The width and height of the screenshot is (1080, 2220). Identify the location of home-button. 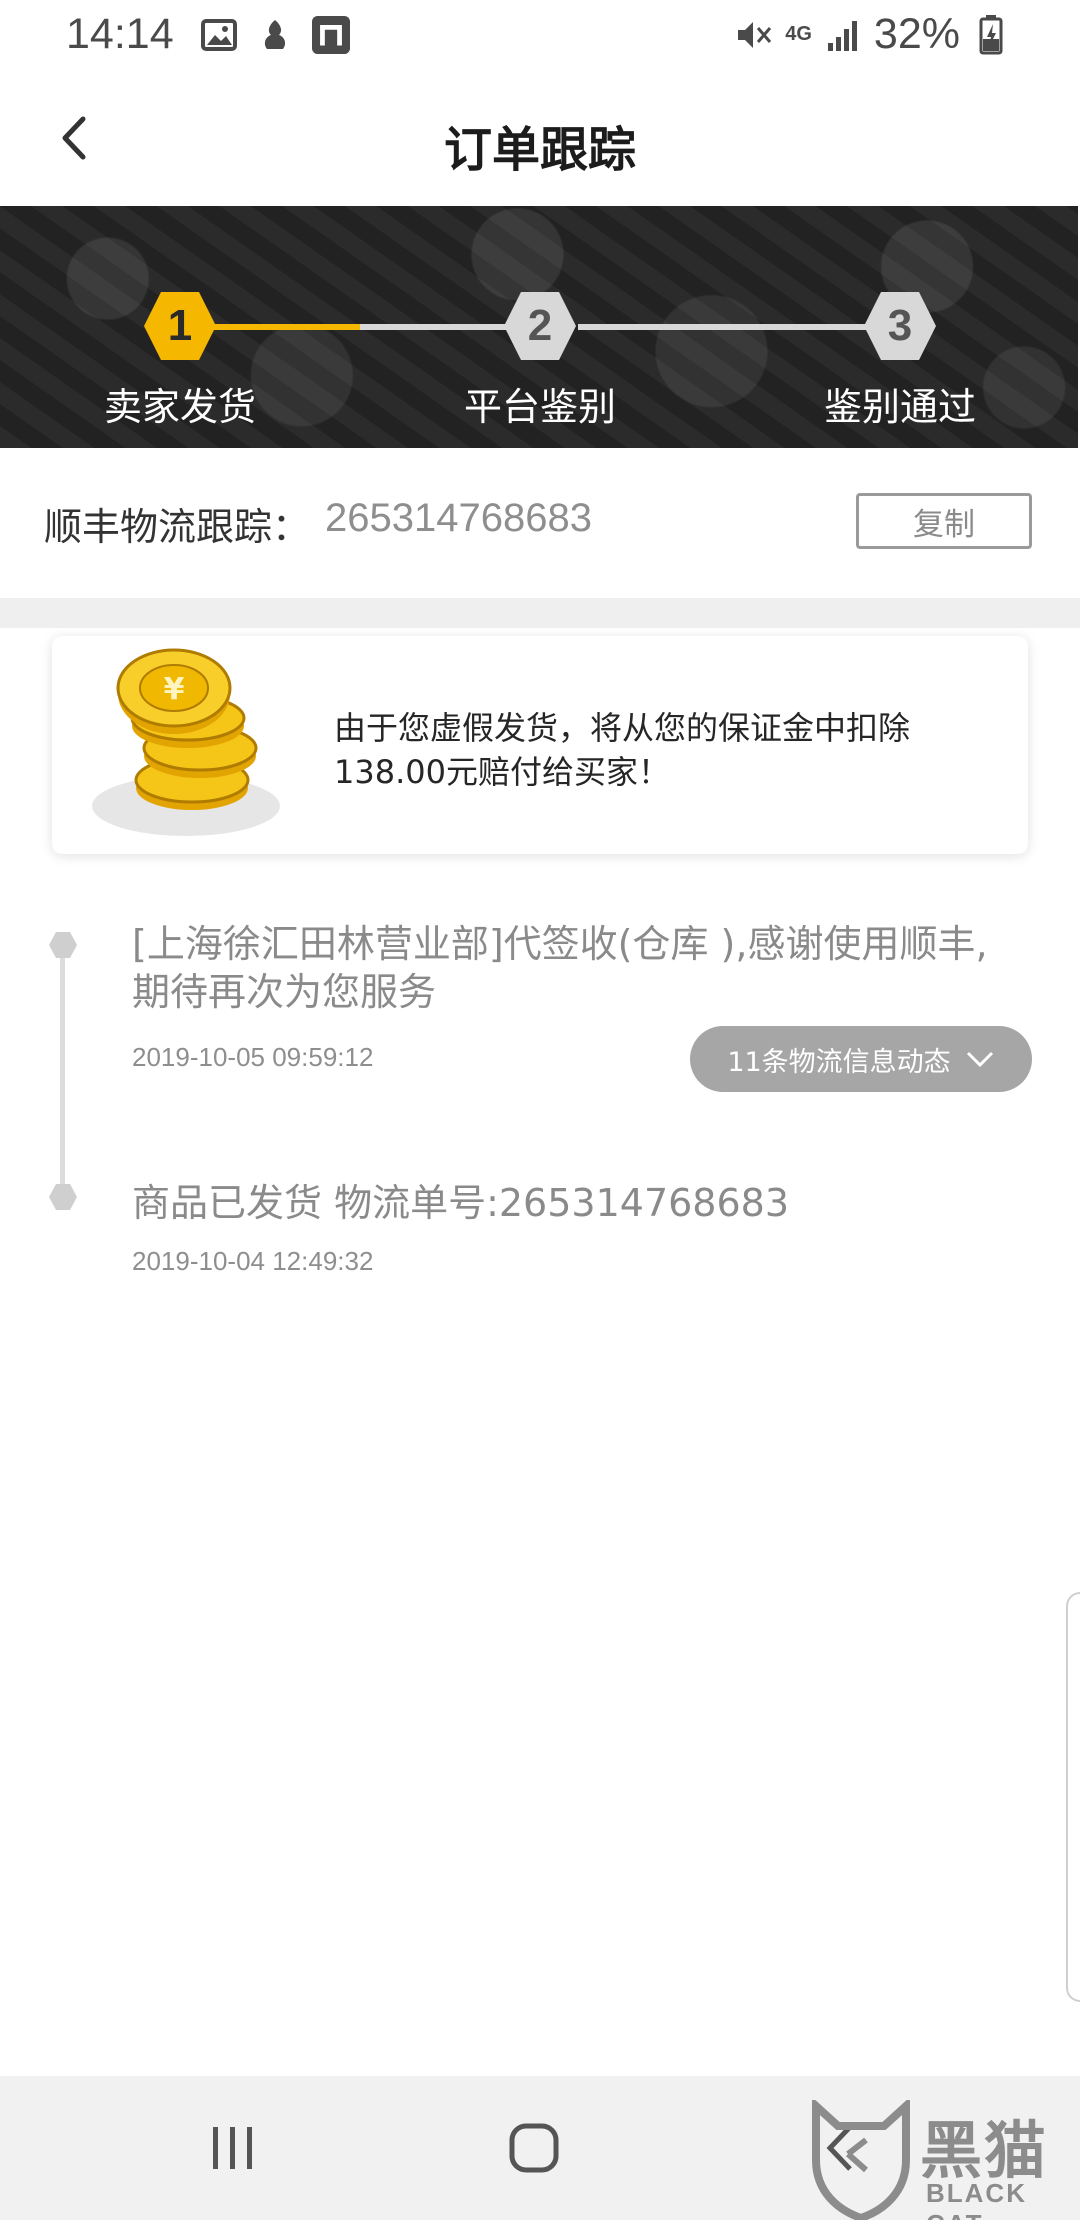
(534, 2148).